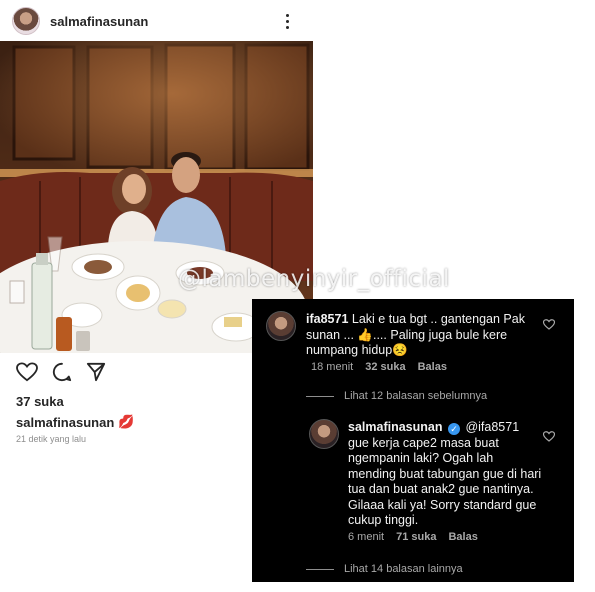  I want to click on view-more-label: Lihat 14 balasan lainnya, so click(403, 569).